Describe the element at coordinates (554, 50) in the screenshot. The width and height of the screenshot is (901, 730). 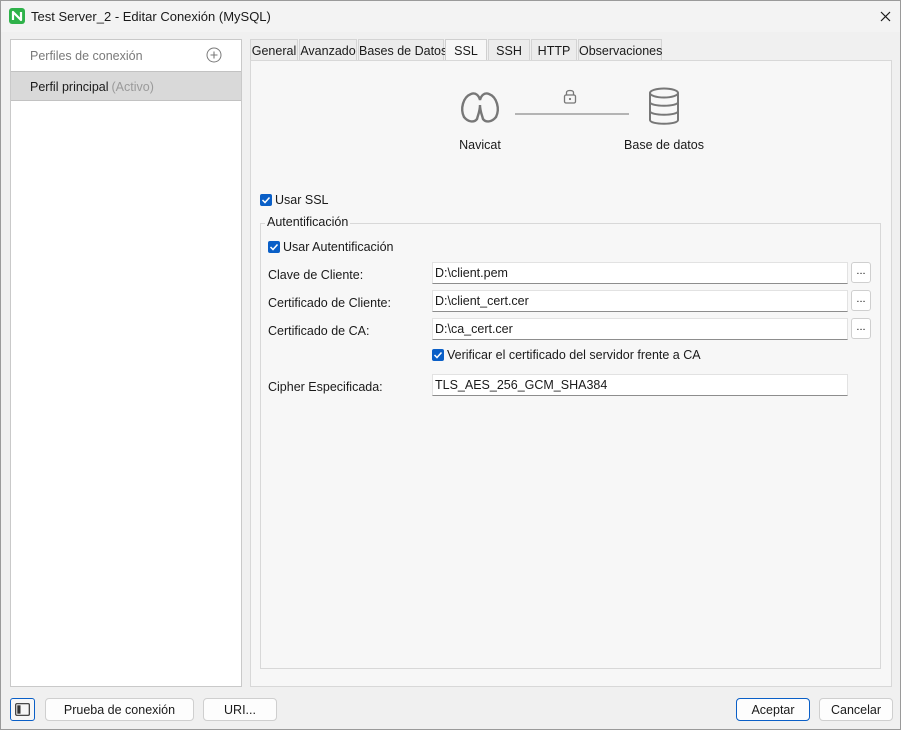
I see `tab-http: HTTP` at that location.